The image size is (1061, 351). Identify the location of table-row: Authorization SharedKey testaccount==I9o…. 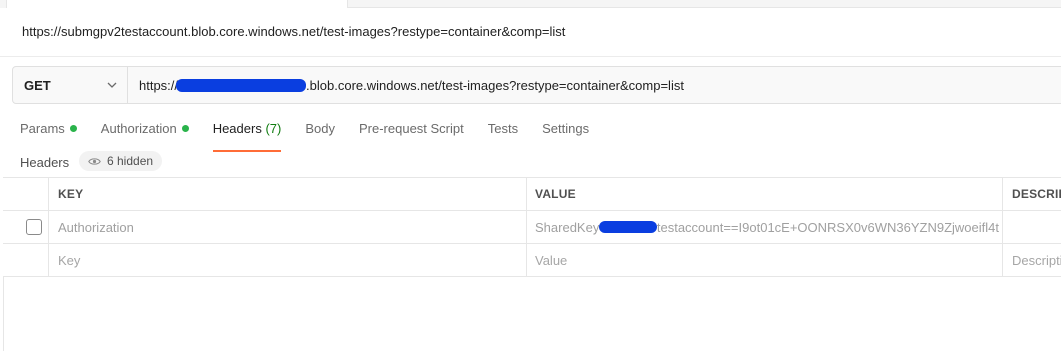
(532, 227).